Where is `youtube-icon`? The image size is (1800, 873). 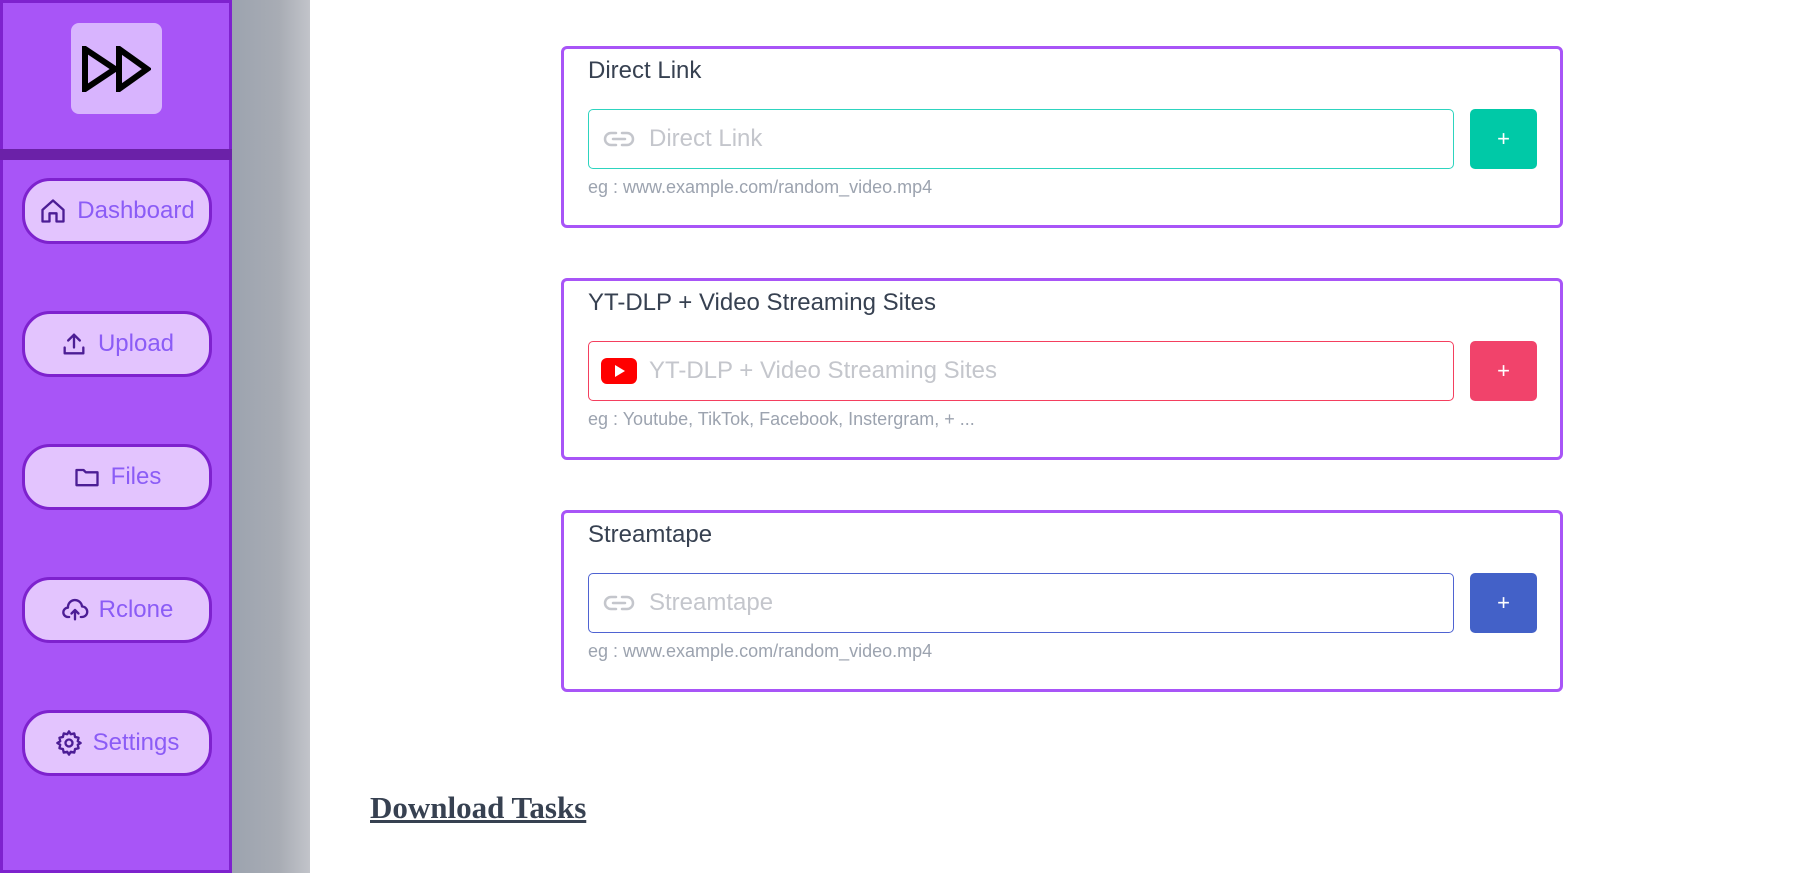 youtube-icon is located at coordinates (619, 371).